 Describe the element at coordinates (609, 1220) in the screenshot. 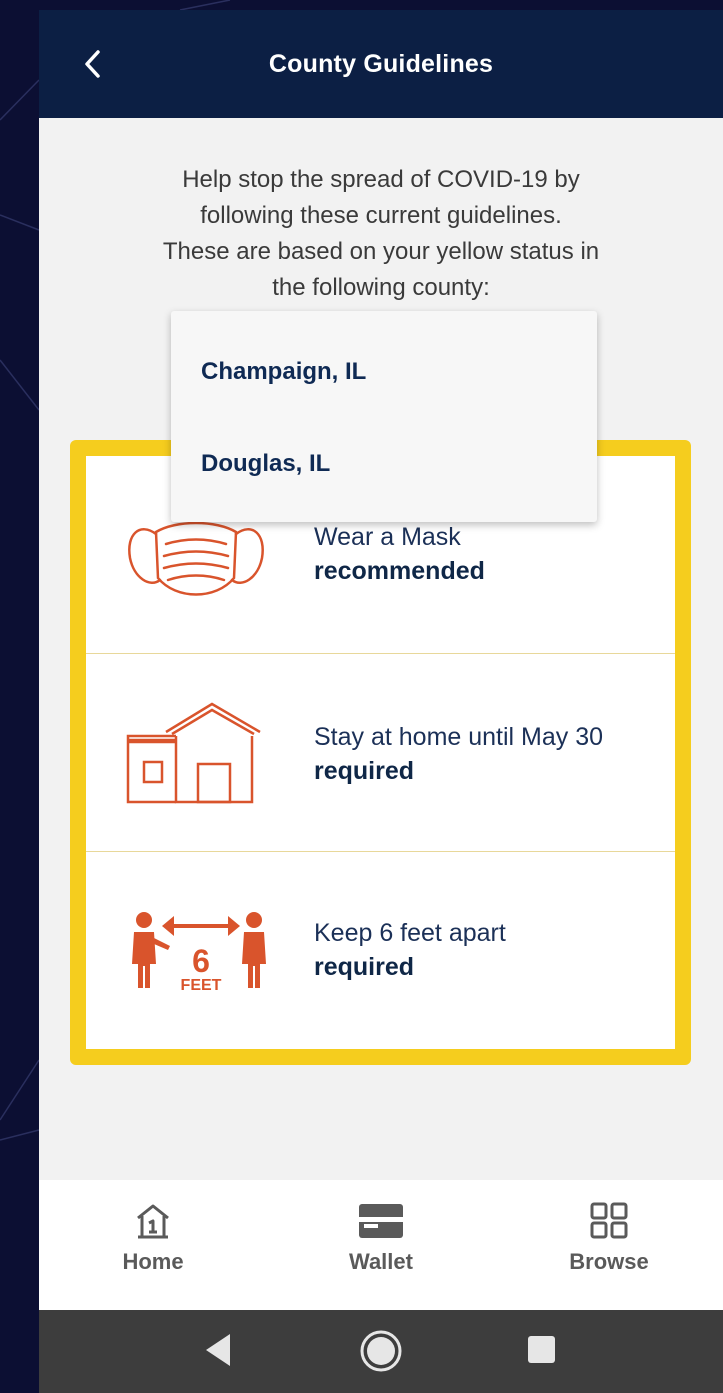

I see `grid-icon` at that location.